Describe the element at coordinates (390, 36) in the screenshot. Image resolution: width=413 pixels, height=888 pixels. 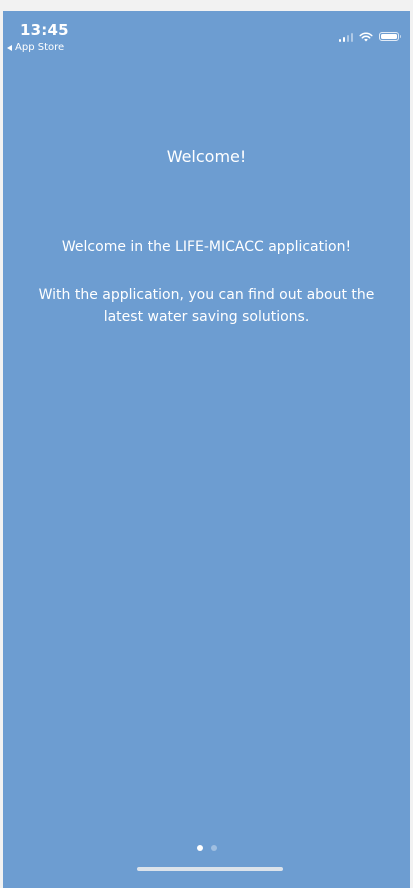
I see `battery-icon` at that location.